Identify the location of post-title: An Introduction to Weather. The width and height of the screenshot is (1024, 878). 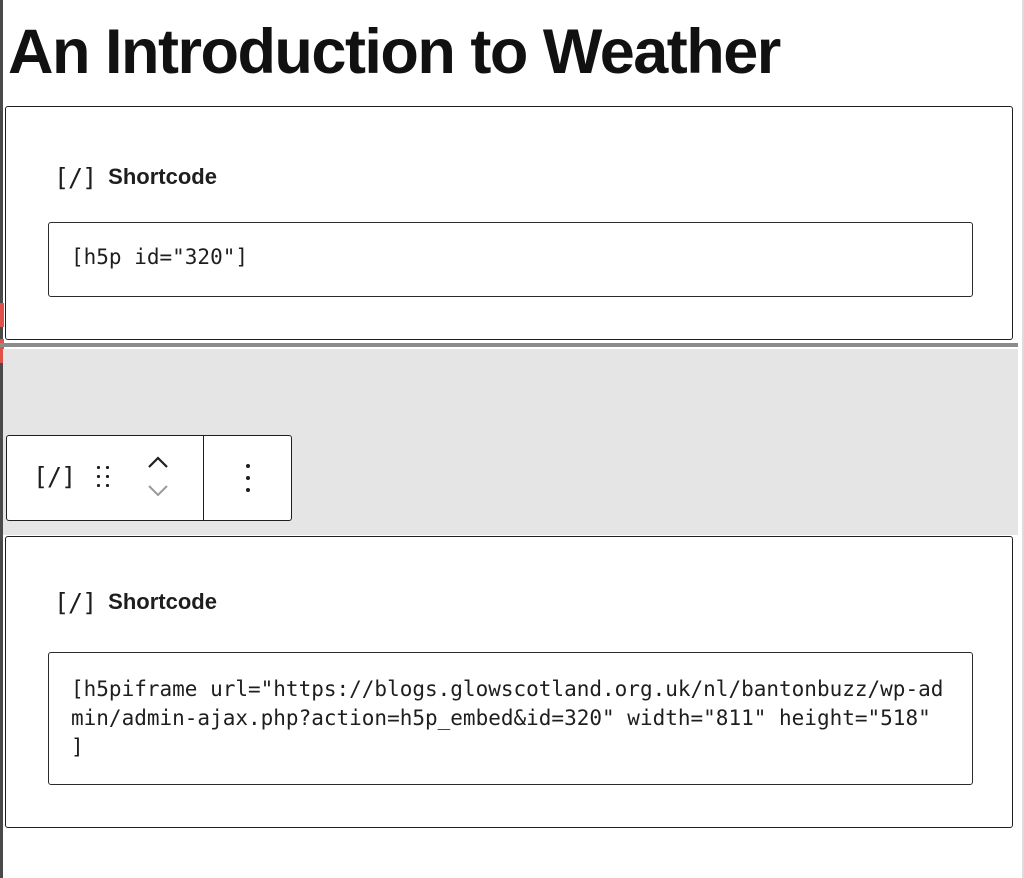
(394, 52).